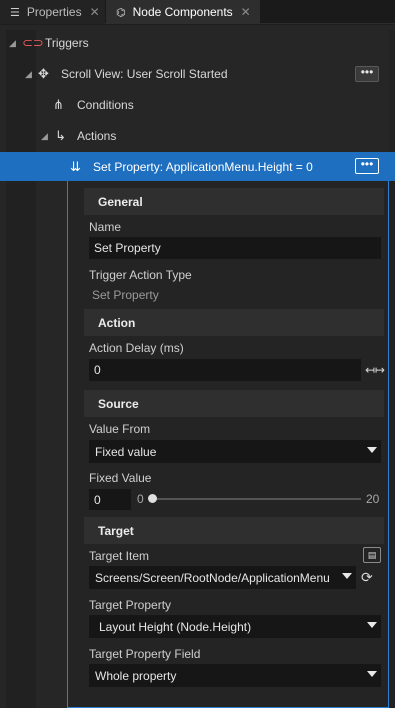 The image size is (395, 708). I want to click on name-input: Set Property, so click(235, 248).